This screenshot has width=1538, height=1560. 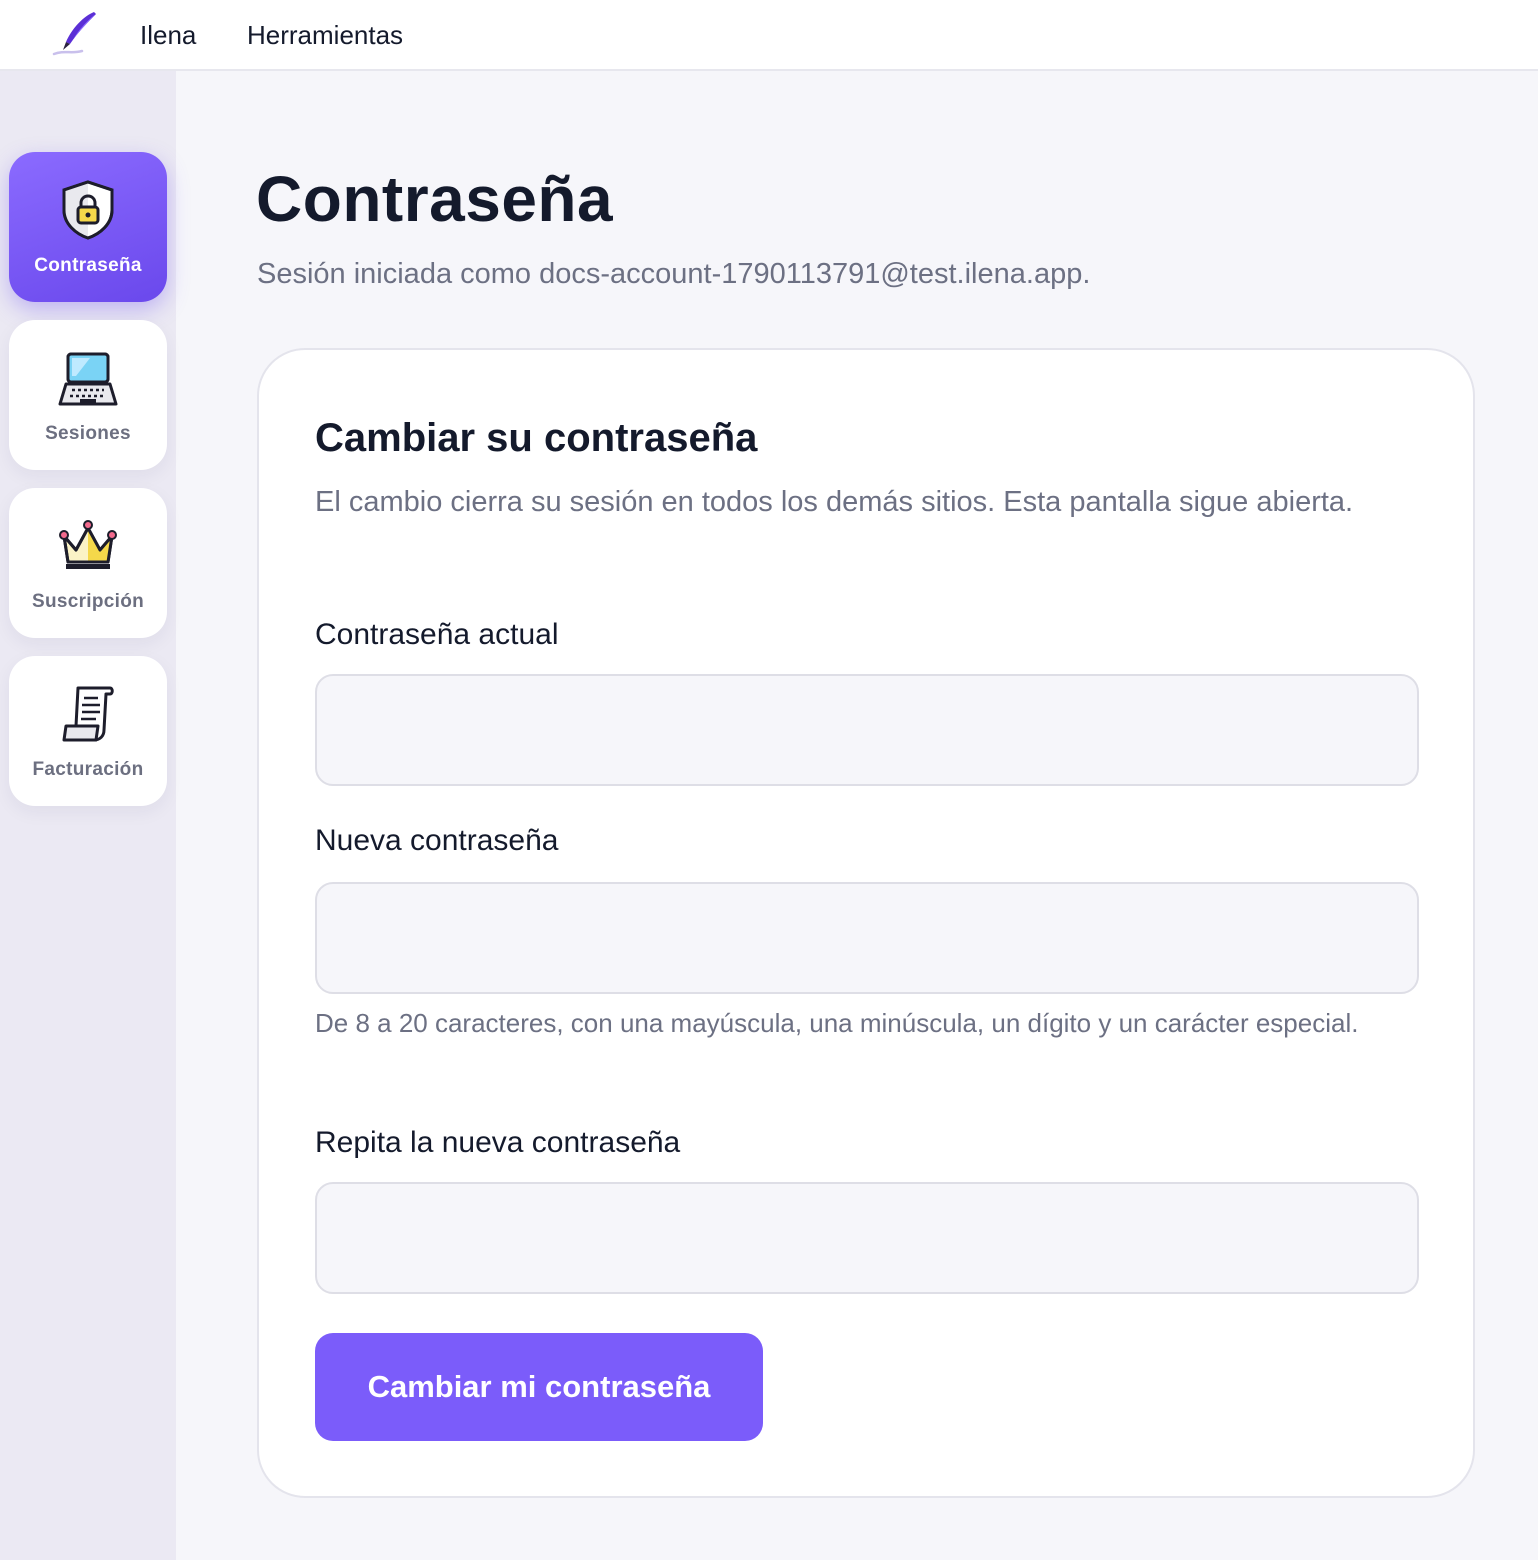 What do you see at coordinates (867, 730) in the screenshot?
I see `current-password-input` at bounding box center [867, 730].